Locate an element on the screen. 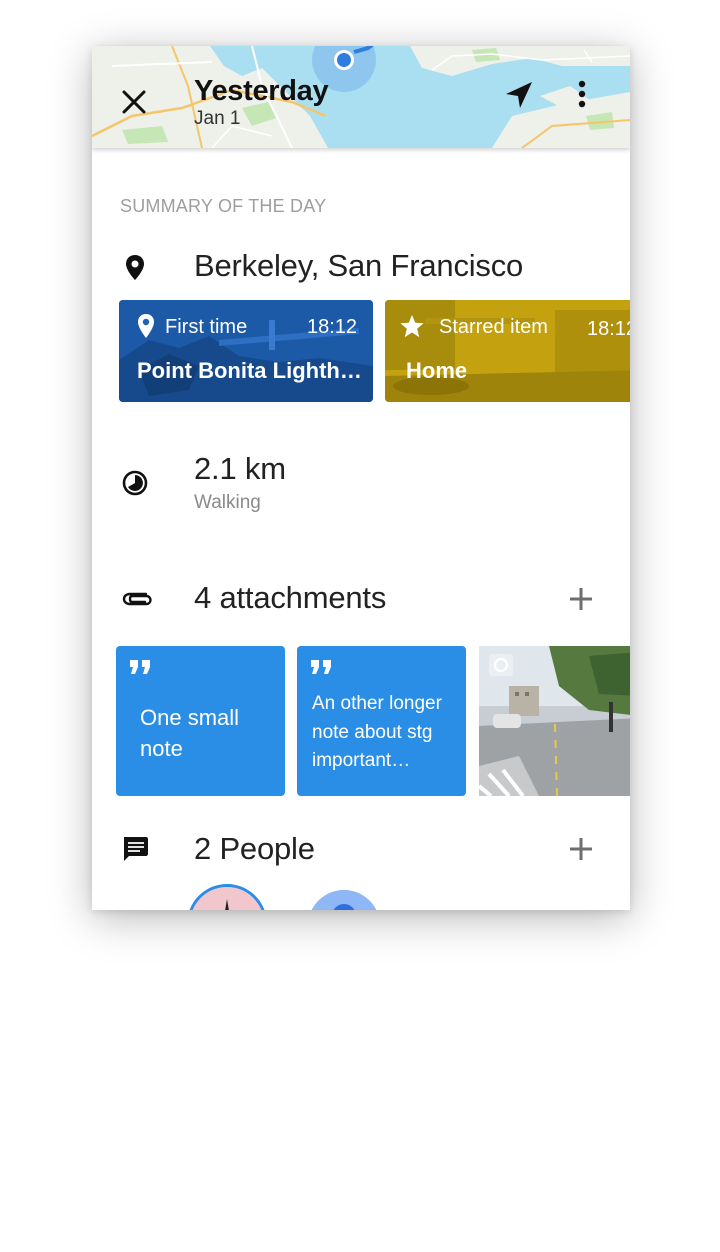 The height and width of the screenshot is (1252, 720). place-card-starred: Starred item 18:12 Home is located at coordinates (507, 351).